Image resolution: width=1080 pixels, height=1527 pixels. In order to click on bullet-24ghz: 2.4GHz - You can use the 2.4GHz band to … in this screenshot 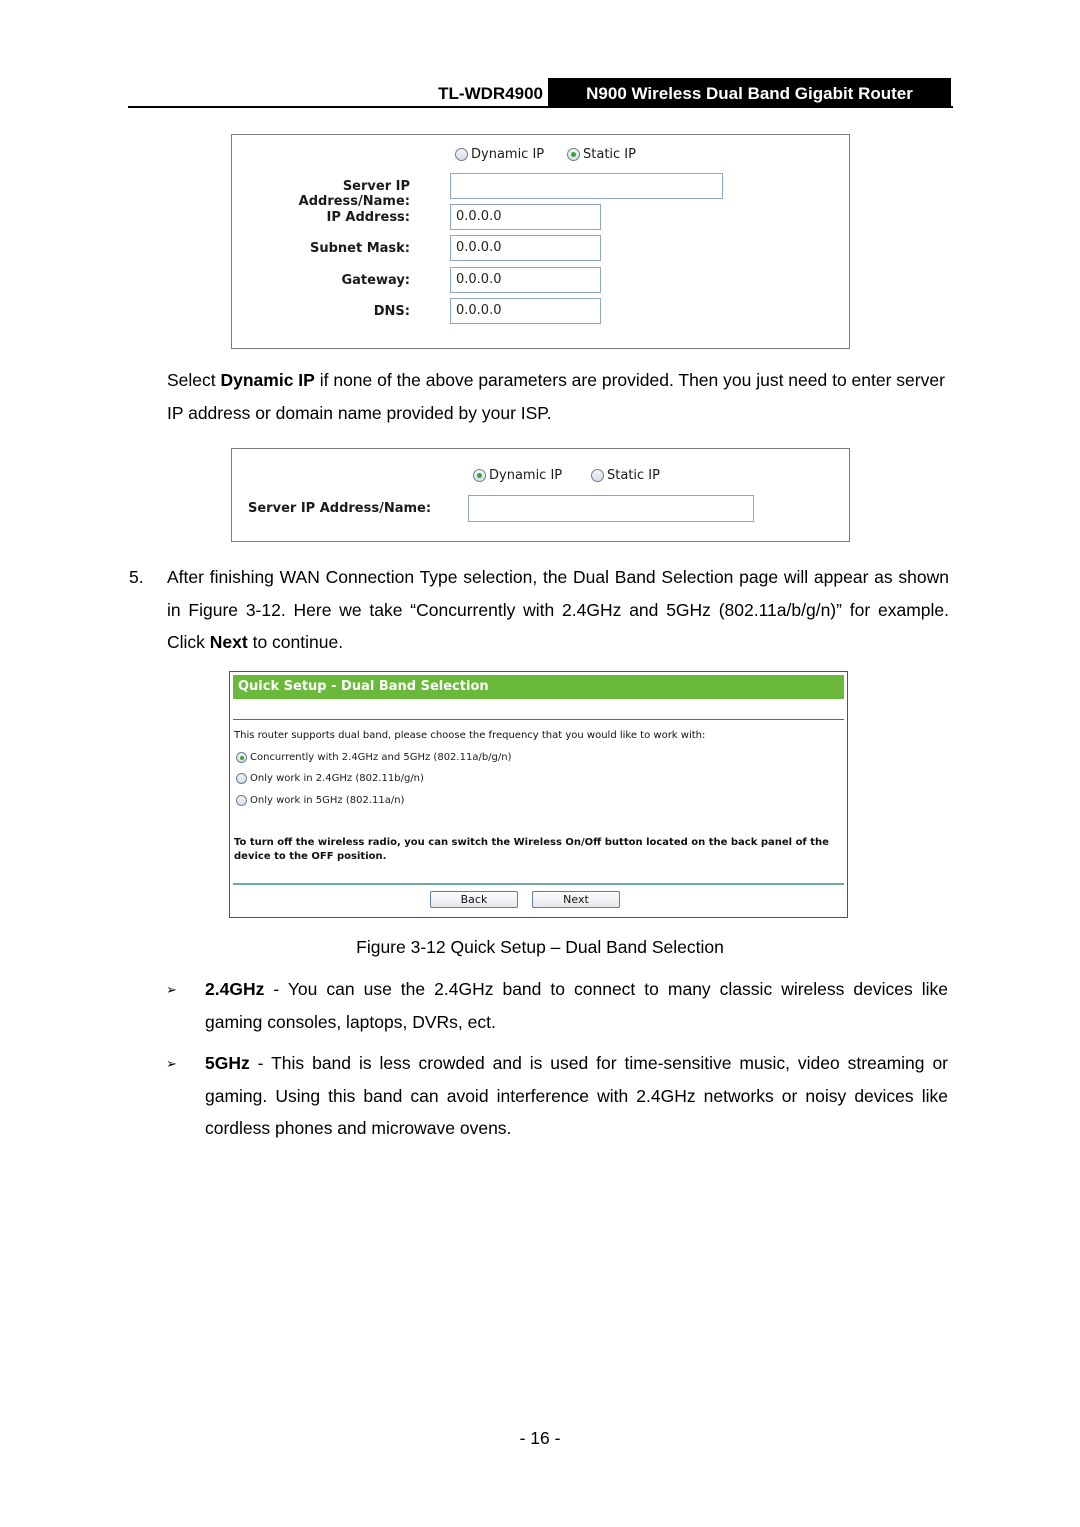, I will do `click(576, 1005)`.